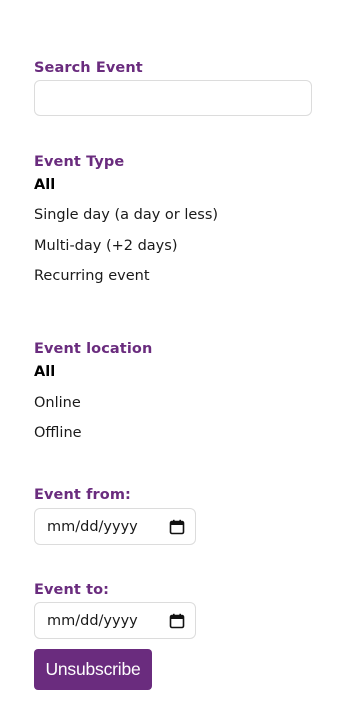 This screenshot has width=363, height=703. What do you see at coordinates (79, 162) in the screenshot?
I see `event-type-label: Event Type` at bounding box center [79, 162].